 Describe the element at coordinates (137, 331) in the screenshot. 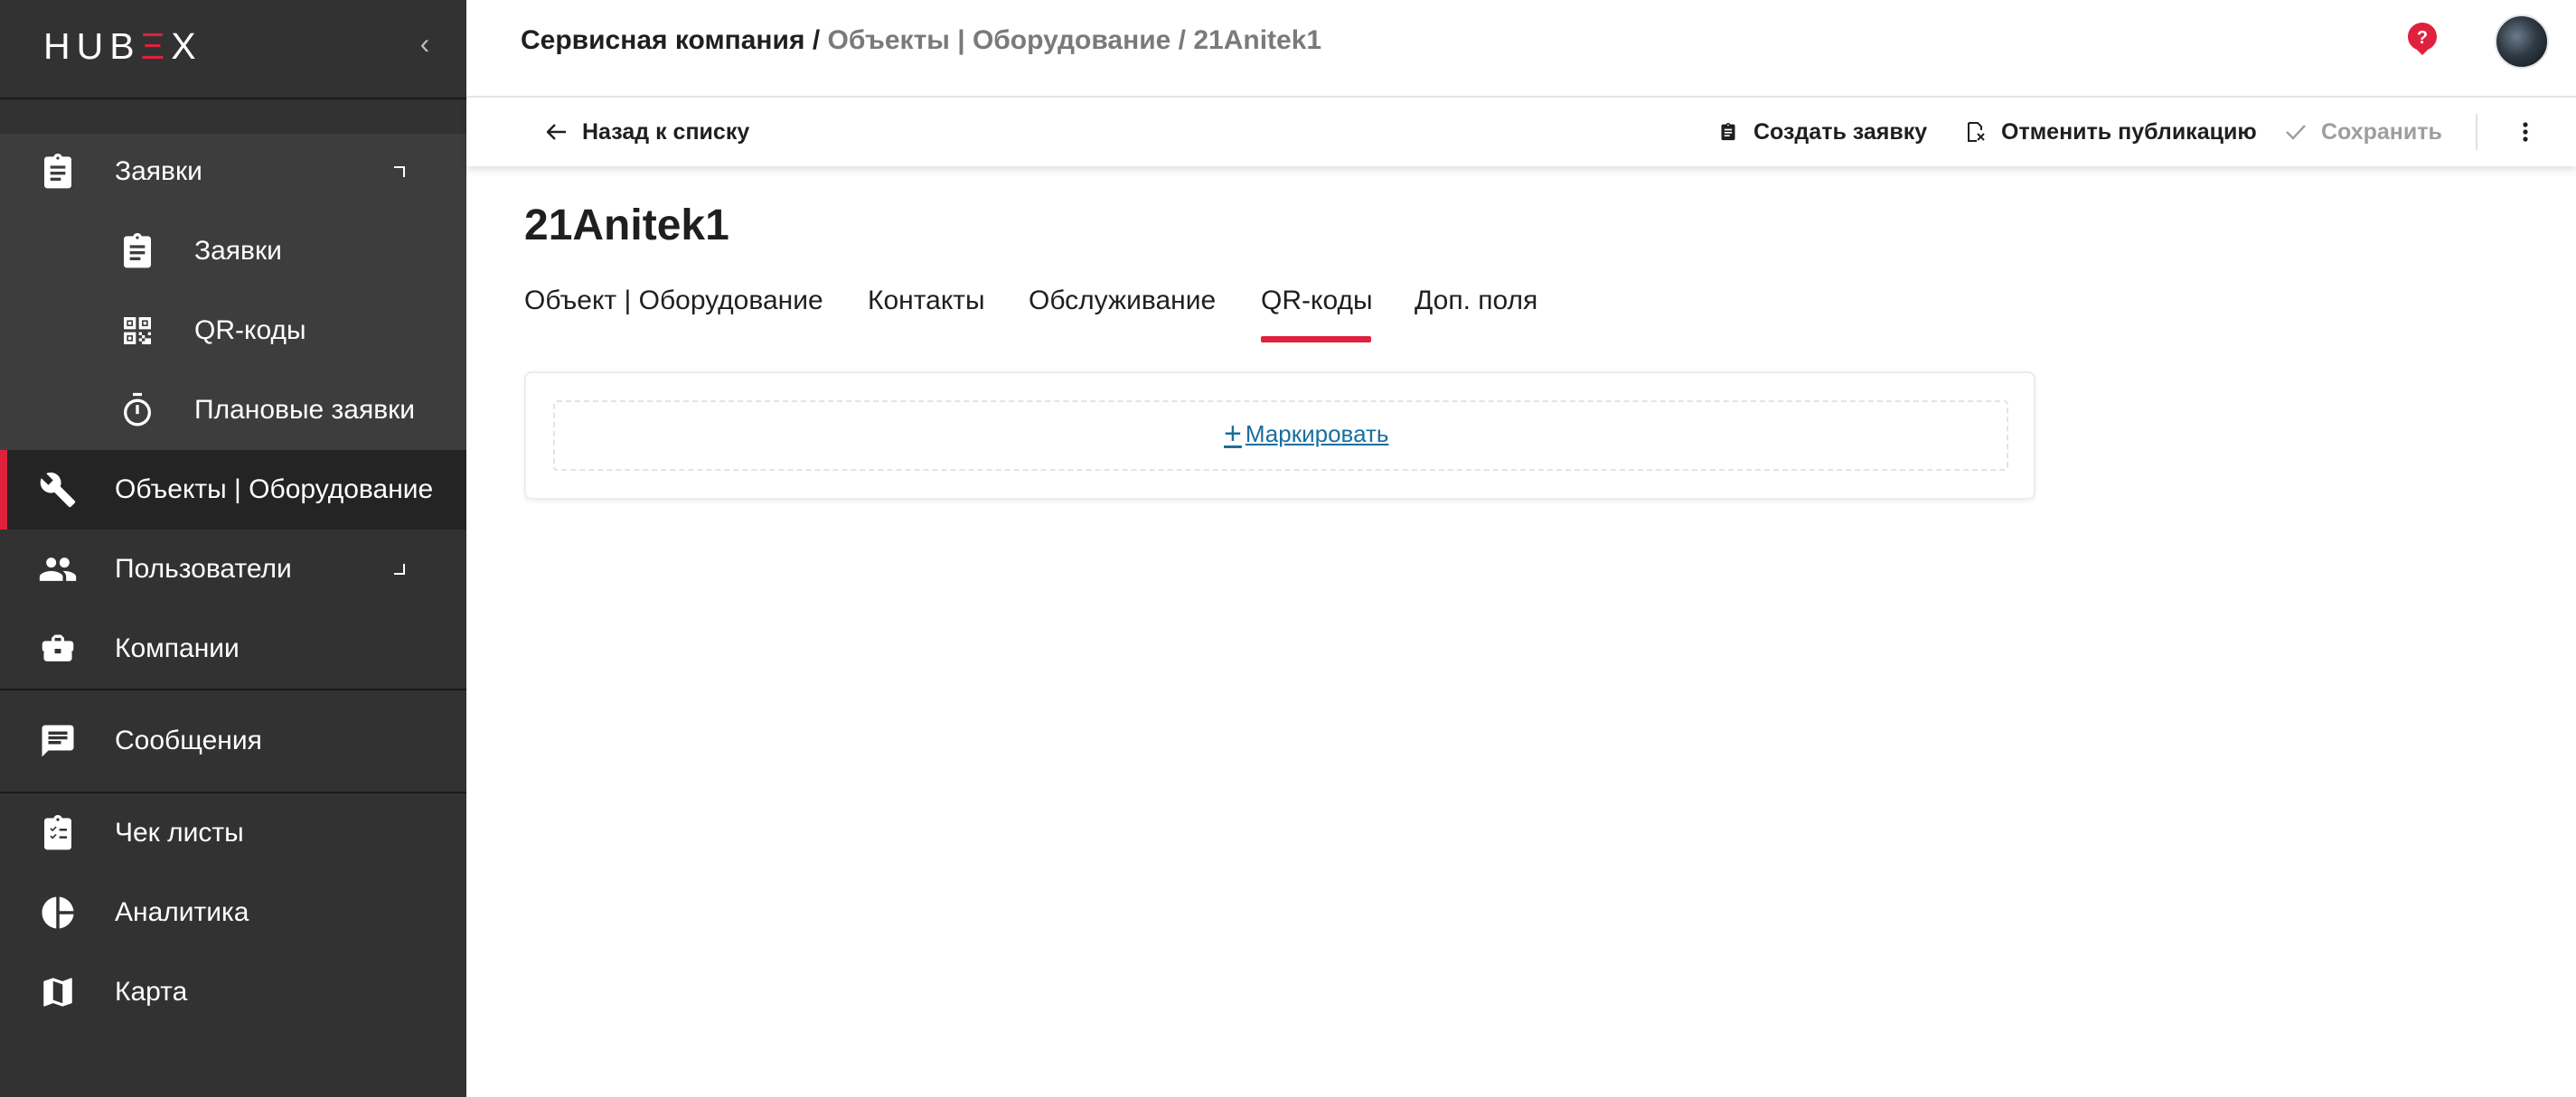

I see `qr-code-icon` at that location.